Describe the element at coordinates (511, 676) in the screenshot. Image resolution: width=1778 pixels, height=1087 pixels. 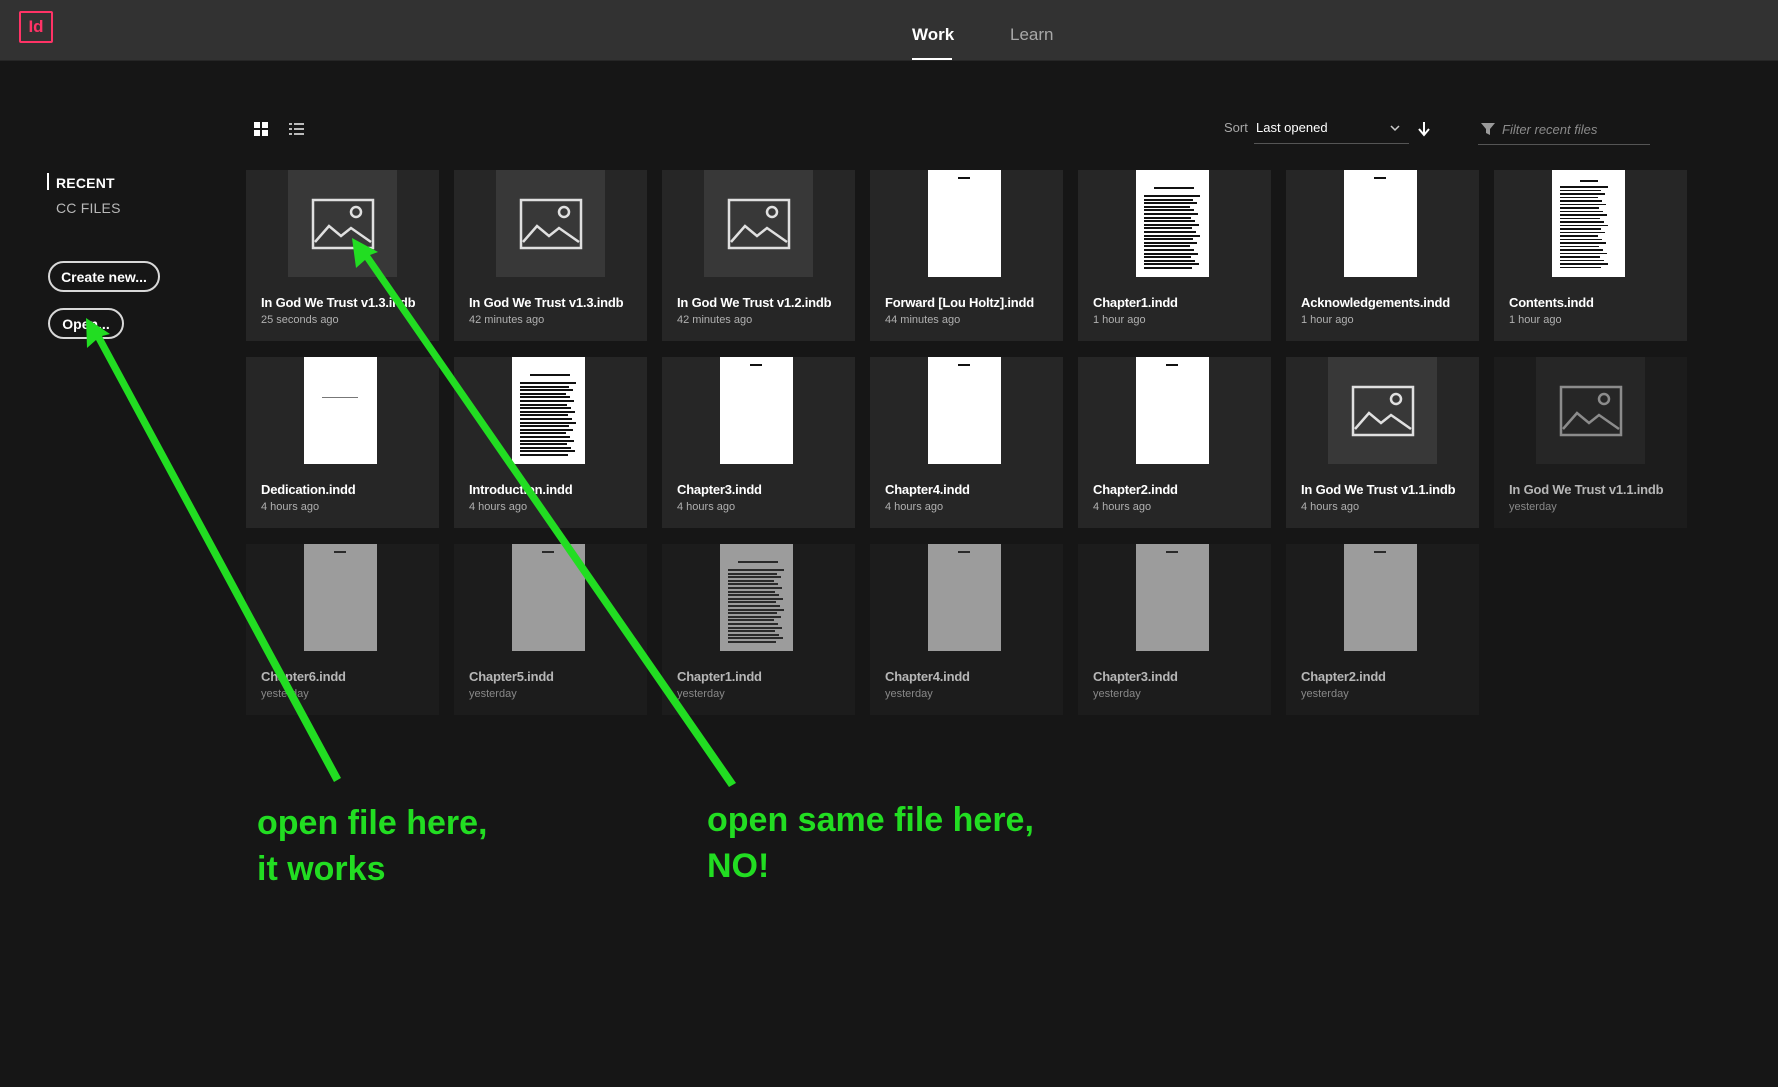
I see `file-name: Chapter5.indd` at that location.